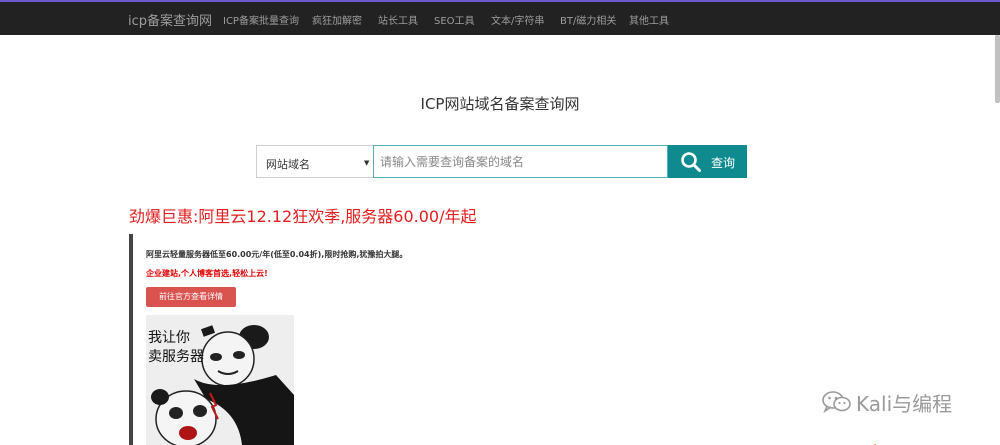  I want to click on meme-image: 我让你 卖服务器, so click(220, 380).